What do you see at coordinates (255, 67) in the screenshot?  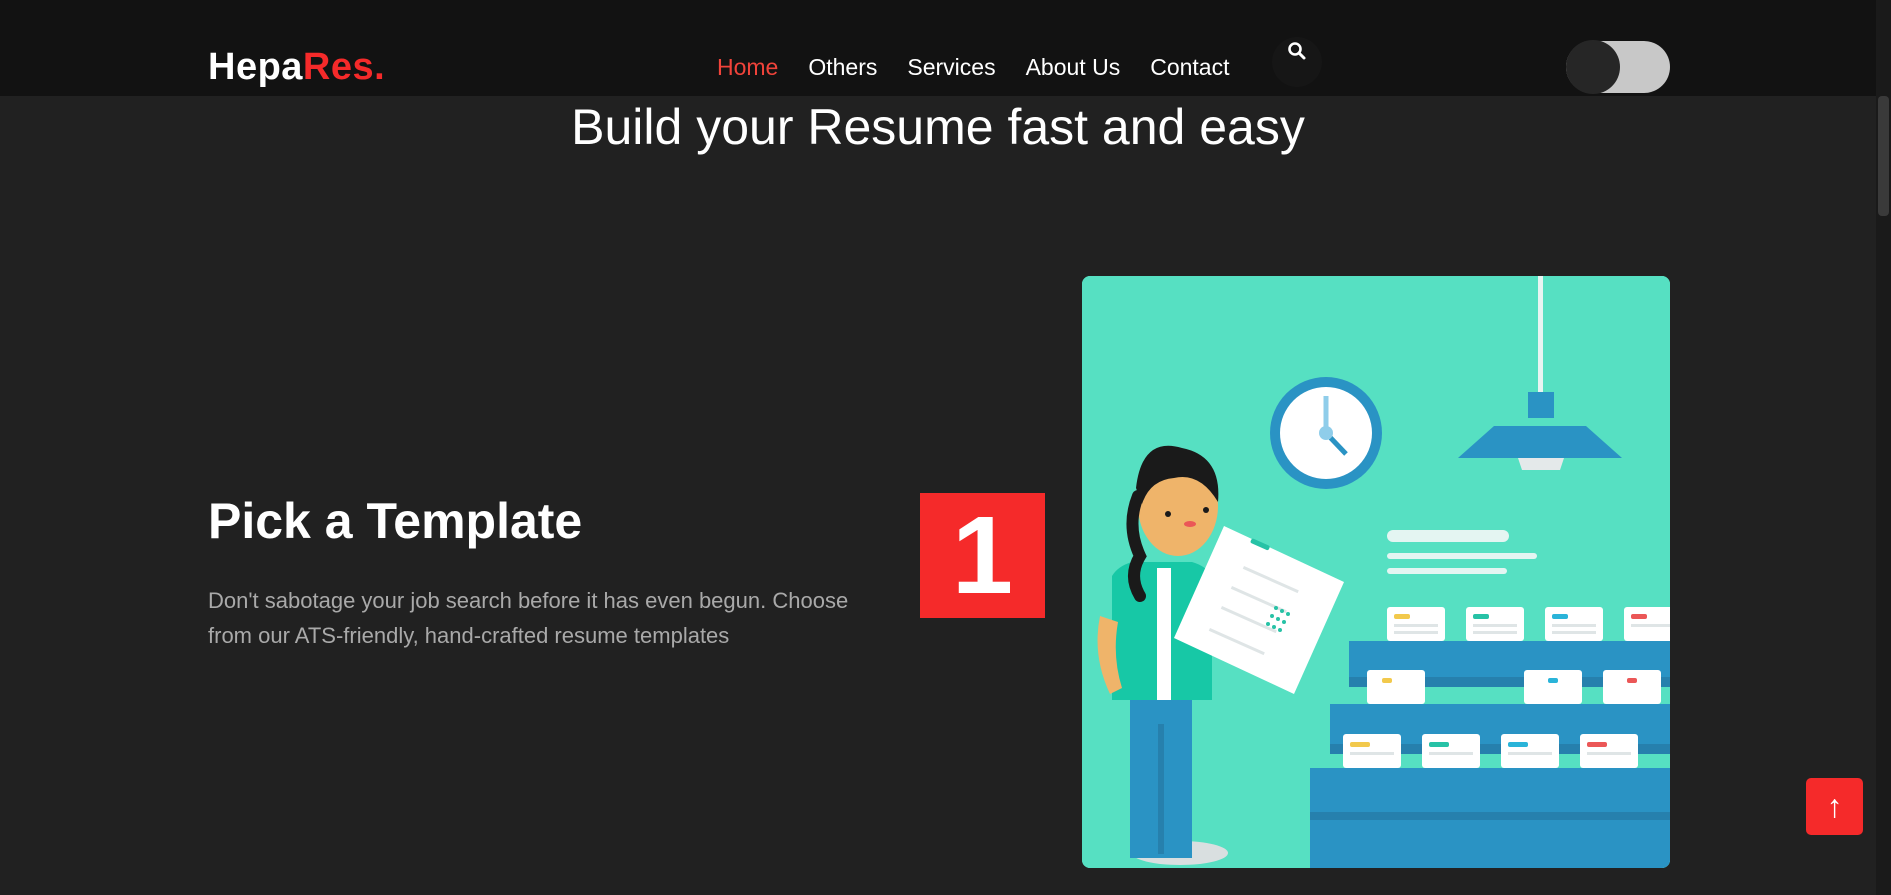 I see `brand-name-primary: Hepa` at bounding box center [255, 67].